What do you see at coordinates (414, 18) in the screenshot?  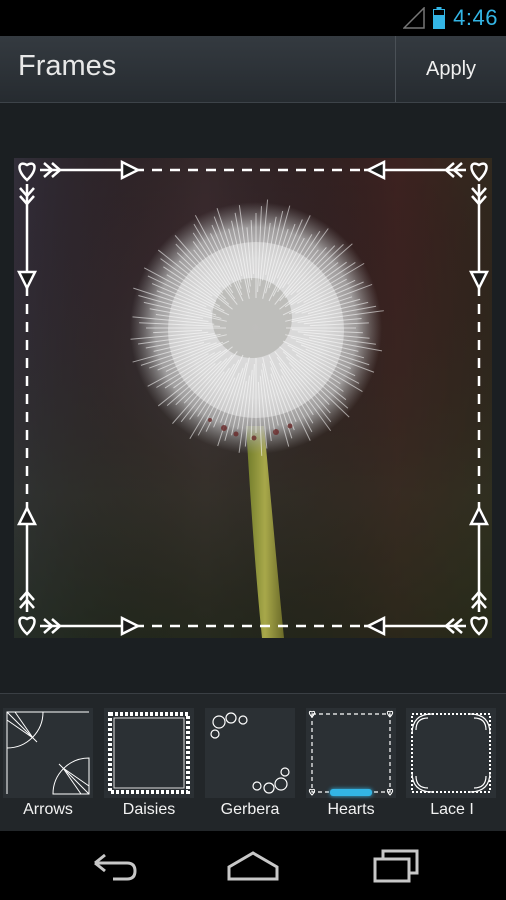 I see `signal-empty-icon` at bounding box center [414, 18].